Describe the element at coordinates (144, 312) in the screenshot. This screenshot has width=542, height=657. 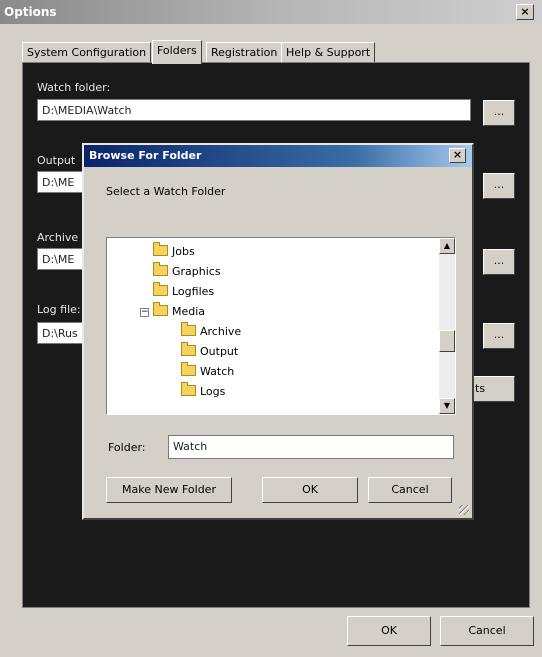
I see `minus-box-icon: −` at that location.